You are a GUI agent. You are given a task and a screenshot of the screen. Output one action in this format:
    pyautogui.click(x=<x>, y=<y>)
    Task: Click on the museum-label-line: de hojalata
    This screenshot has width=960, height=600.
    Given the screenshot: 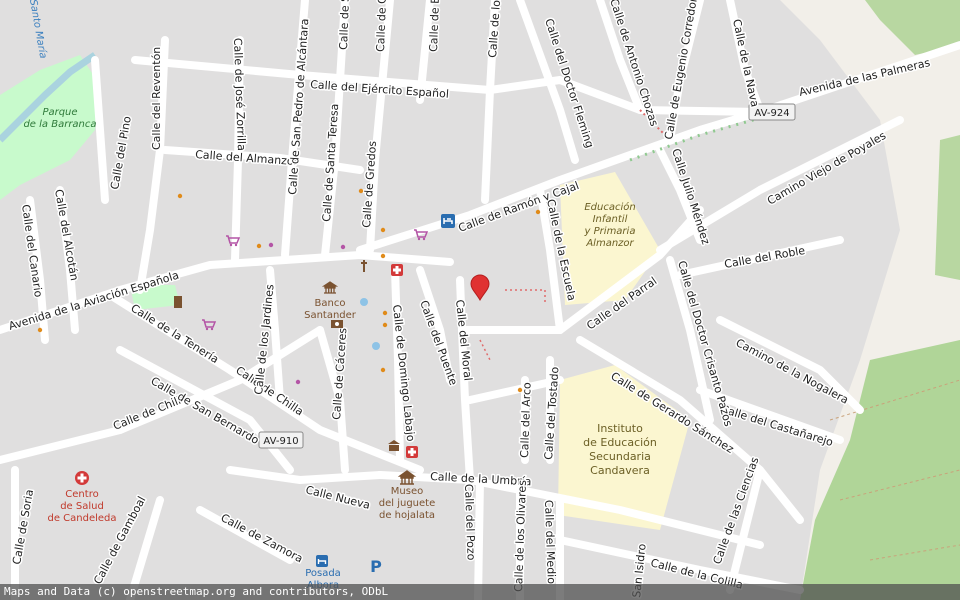 What is the action you would take?
    pyautogui.click(x=407, y=515)
    